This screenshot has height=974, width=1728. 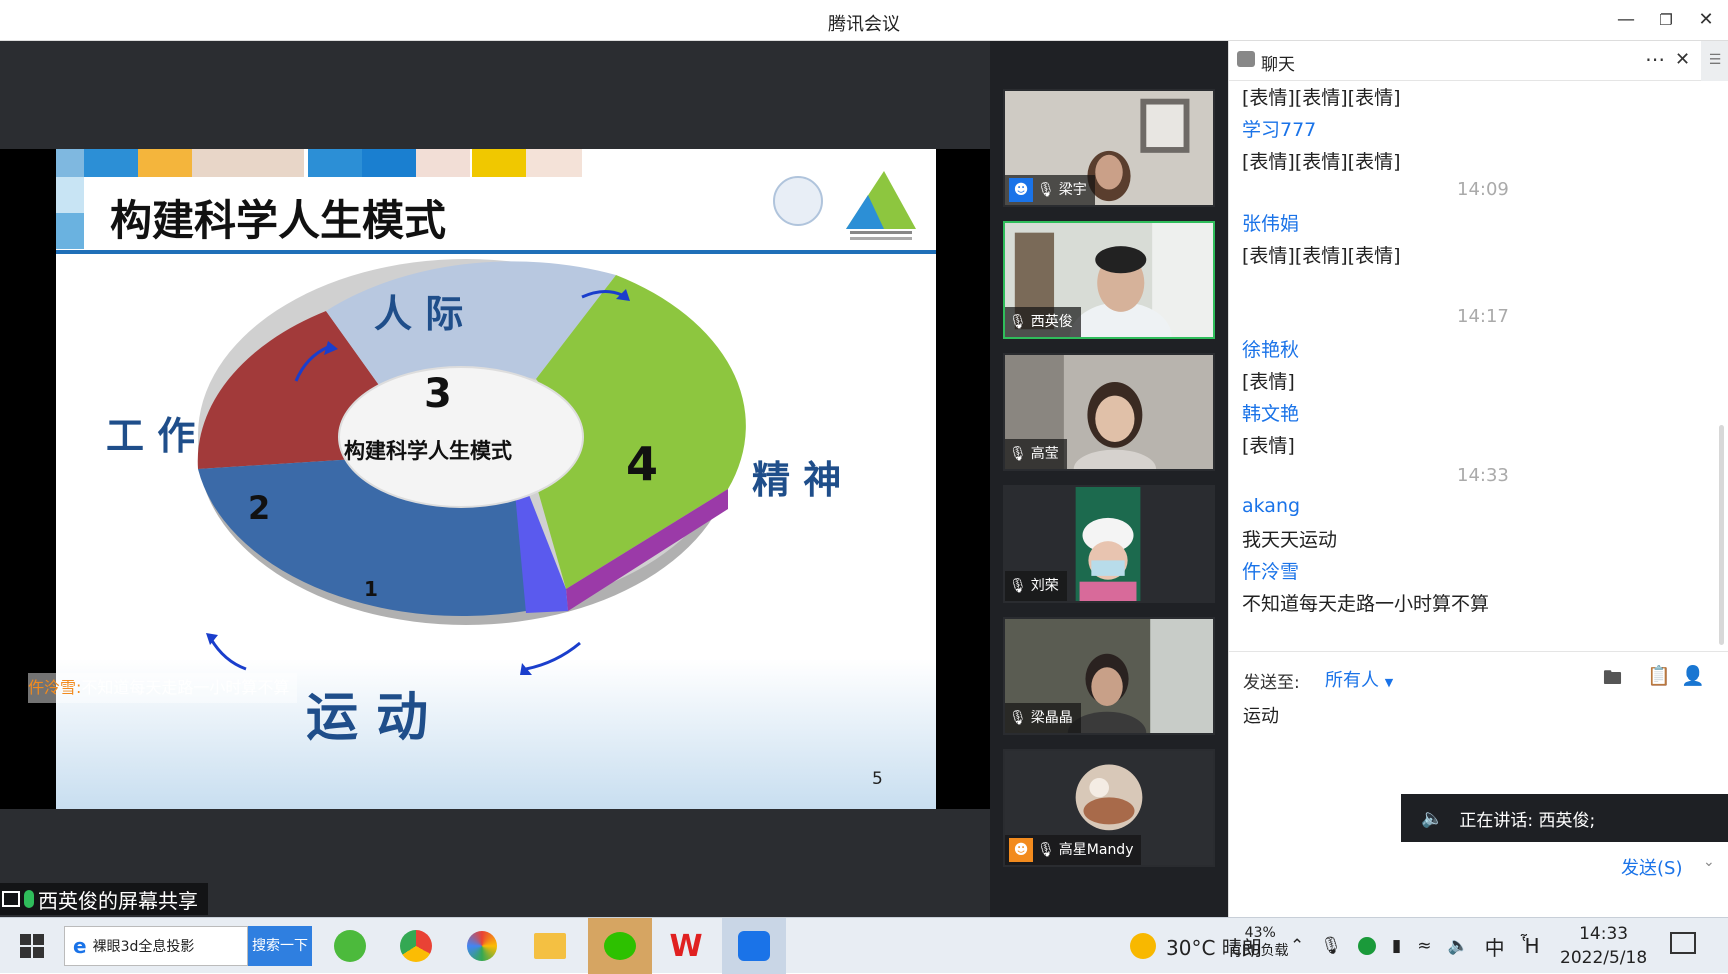 I want to click on chat-bubble-icon, so click(x=1246, y=59).